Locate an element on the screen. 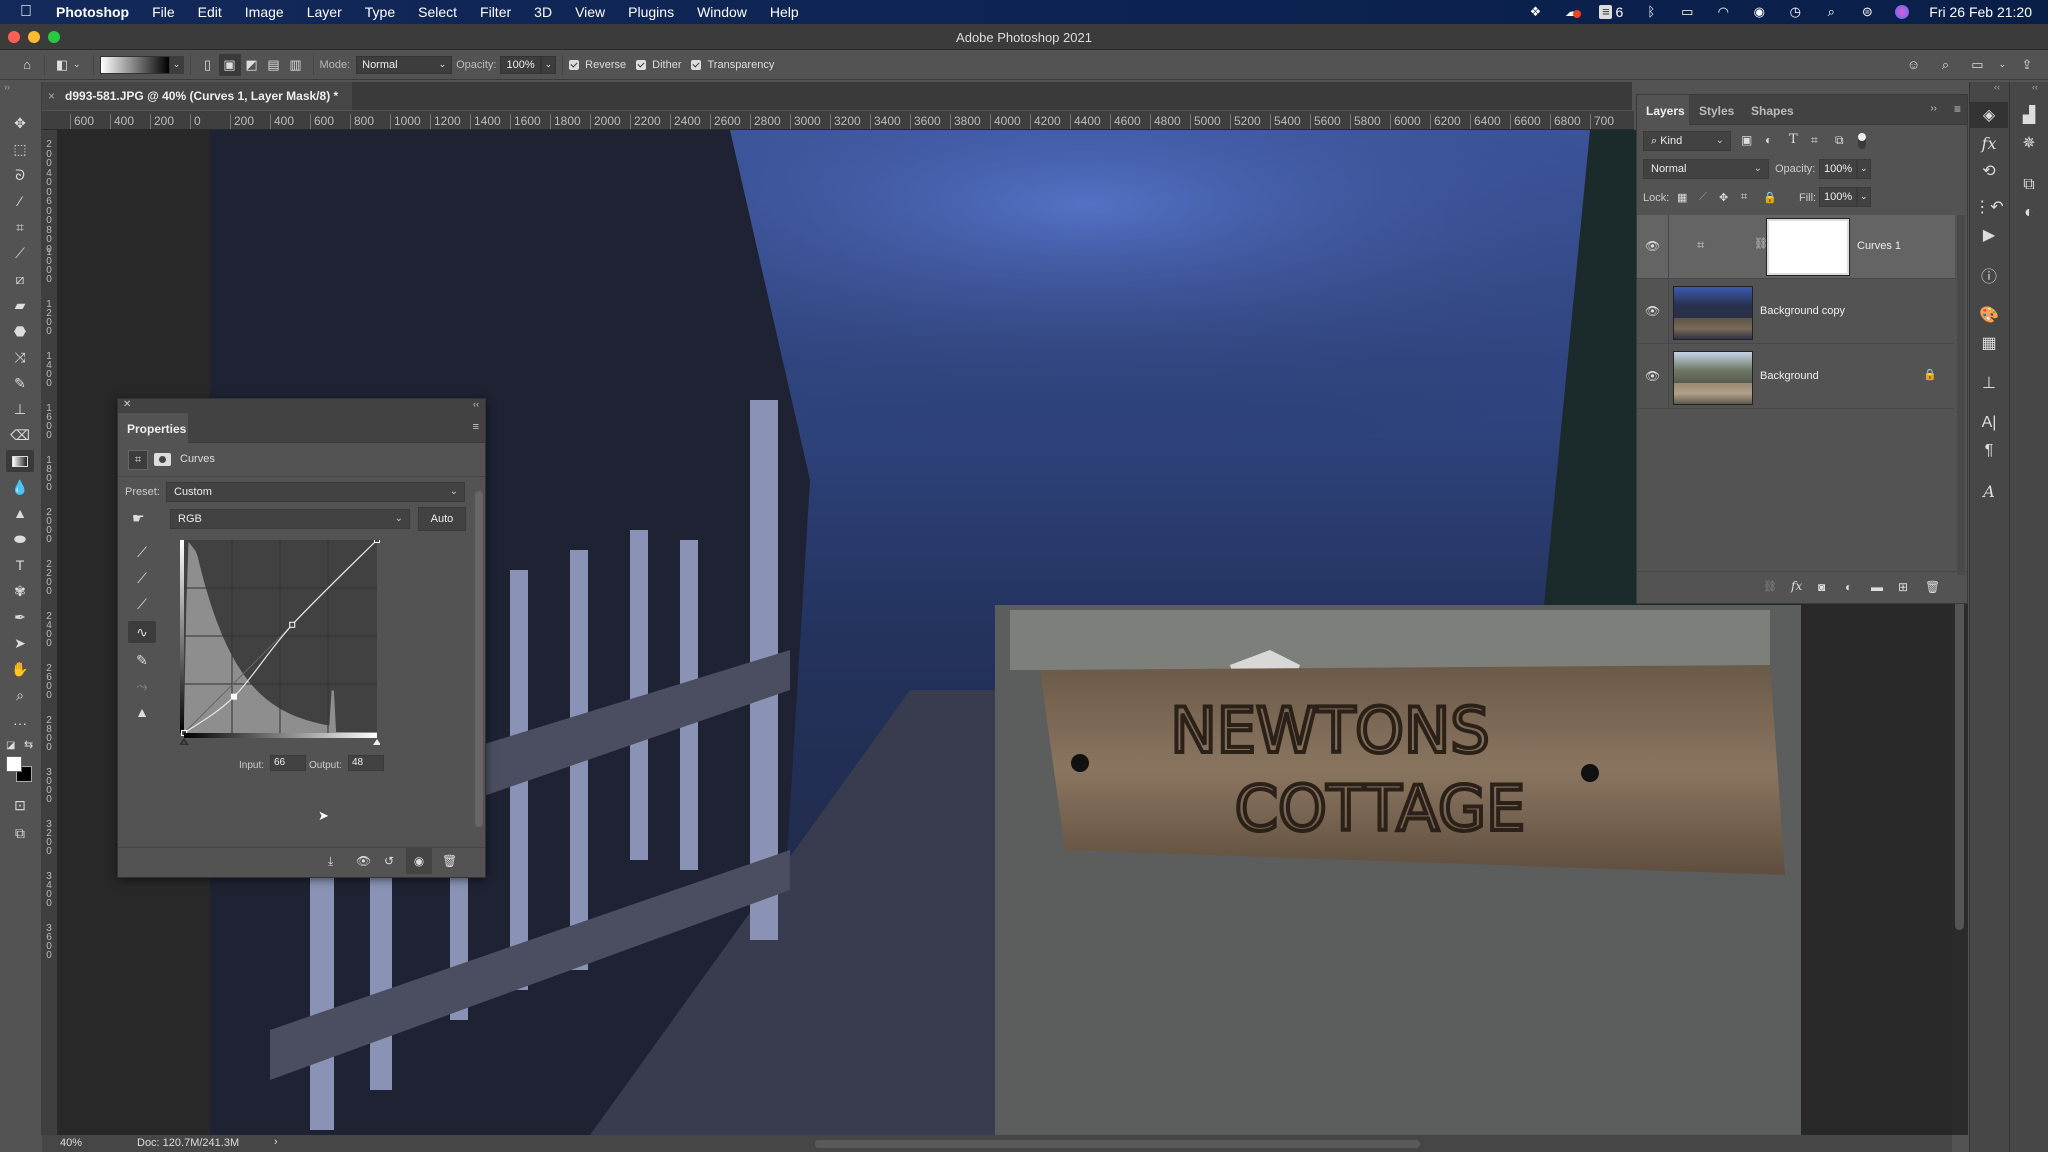 This screenshot has width=2048, height=1152. time-machine-icon: ◷ is located at coordinates (1795, 12).